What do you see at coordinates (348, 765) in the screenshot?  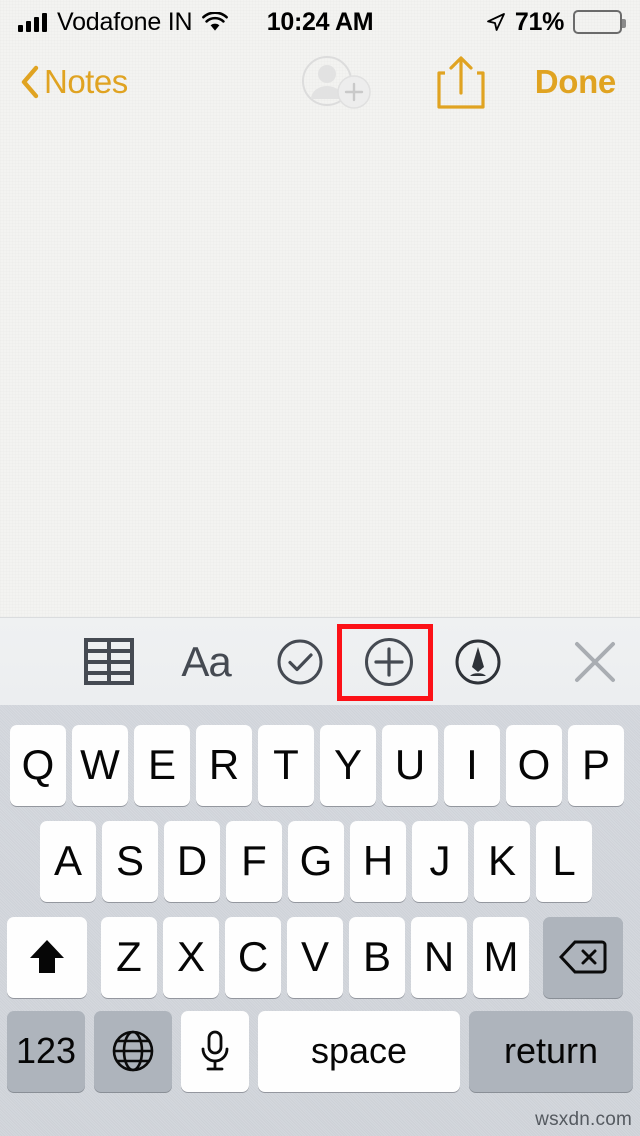 I see `key-y: Y` at bounding box center [348, 765].